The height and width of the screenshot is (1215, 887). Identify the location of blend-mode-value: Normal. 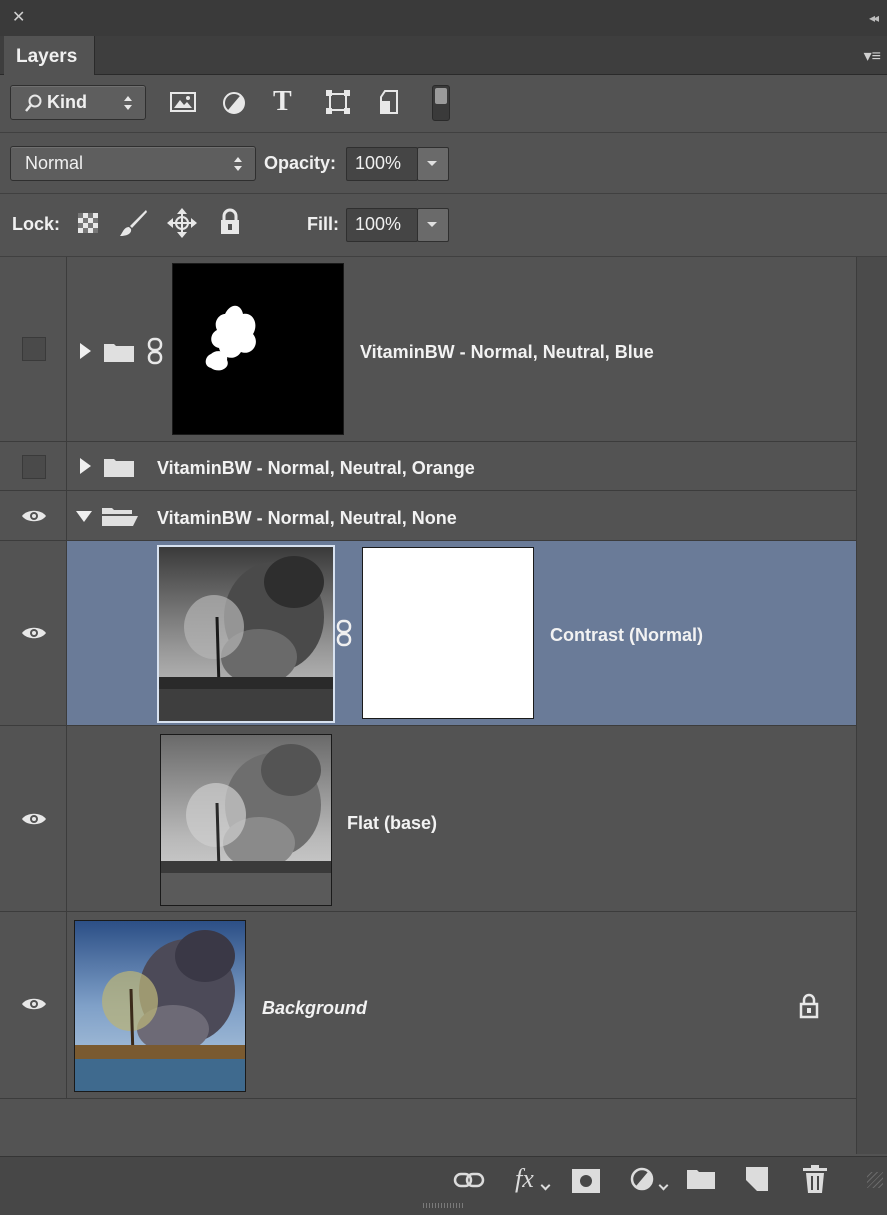
(54, 163).